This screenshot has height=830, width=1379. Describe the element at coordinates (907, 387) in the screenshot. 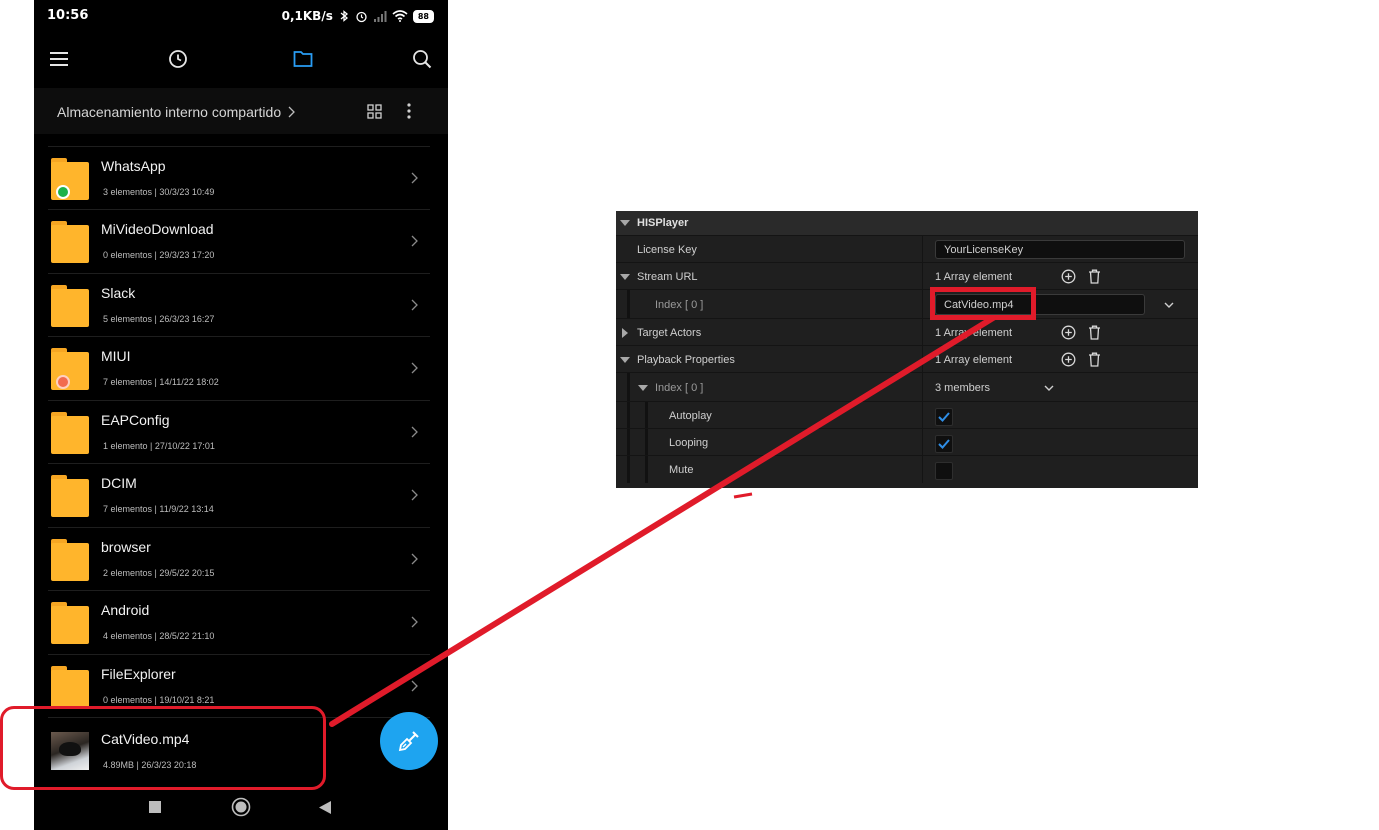

I see `playback-index-row: Index [ 0 ] 3 members` at that location.